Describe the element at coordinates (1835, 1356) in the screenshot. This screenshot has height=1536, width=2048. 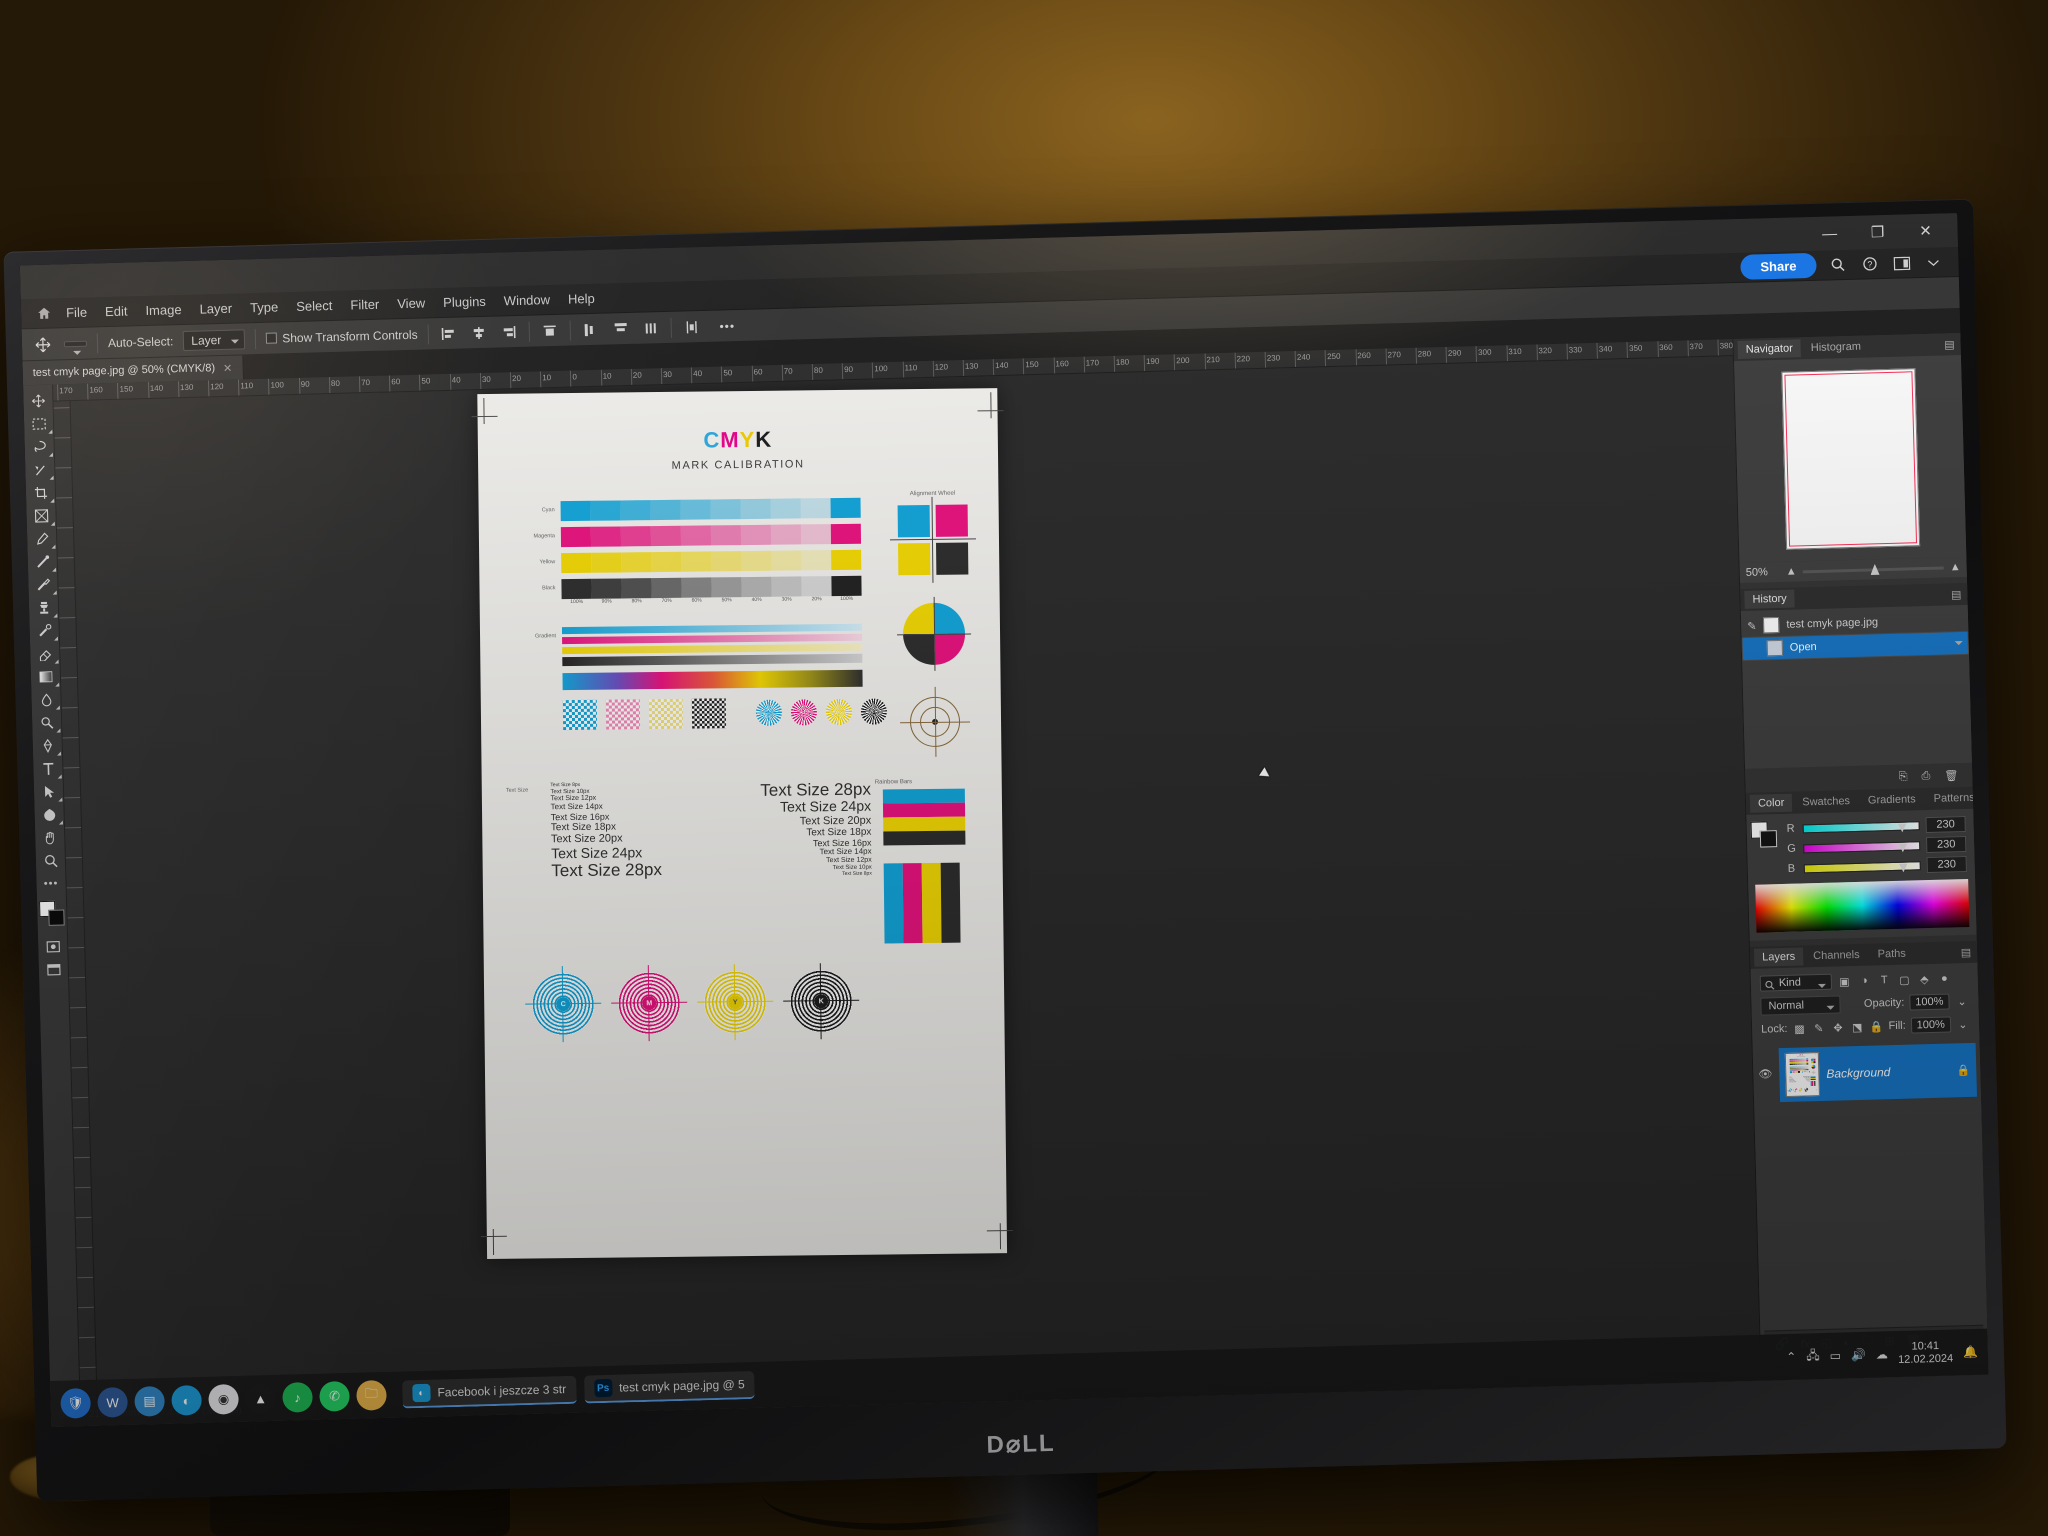
I see `battery-icon: ▭` at that location.